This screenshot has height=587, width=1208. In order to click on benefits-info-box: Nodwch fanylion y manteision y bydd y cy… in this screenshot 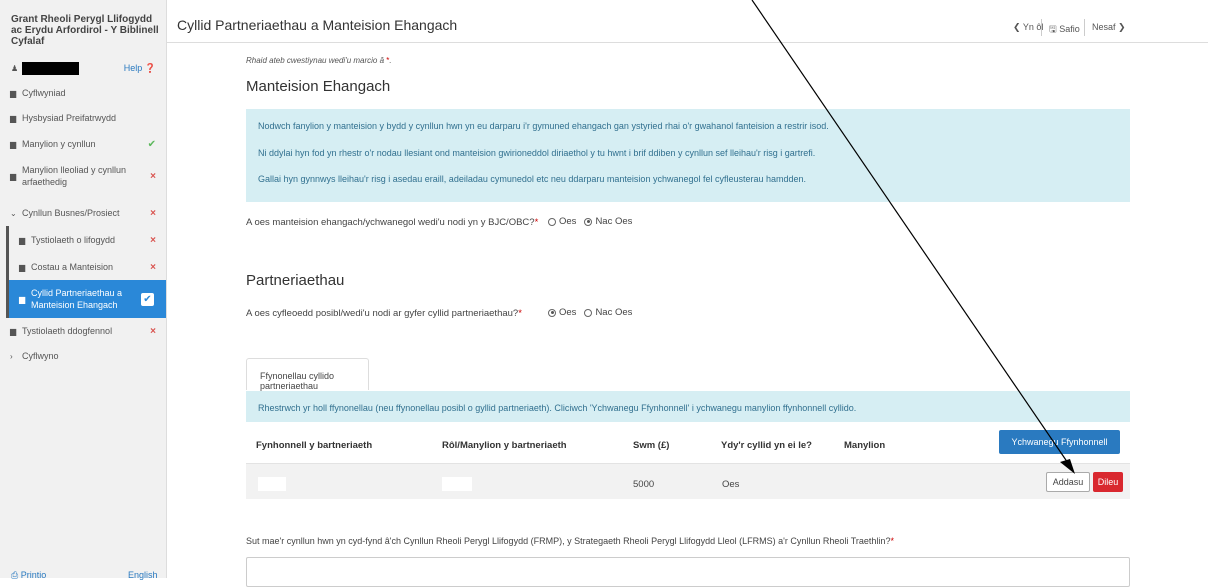, I will do `click(688, 155)`.